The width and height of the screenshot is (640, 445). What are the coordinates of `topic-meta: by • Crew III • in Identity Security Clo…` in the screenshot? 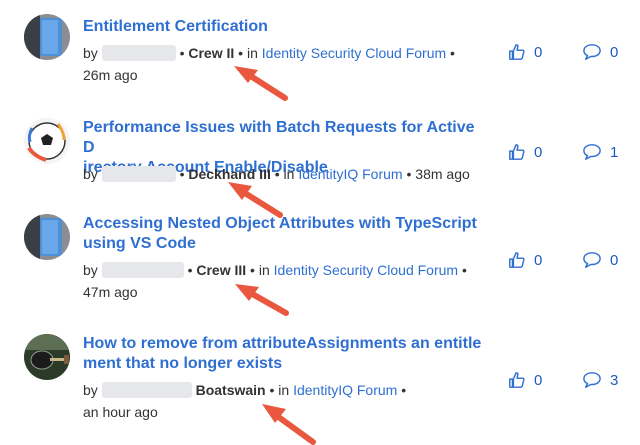 It's located at (275, 281).